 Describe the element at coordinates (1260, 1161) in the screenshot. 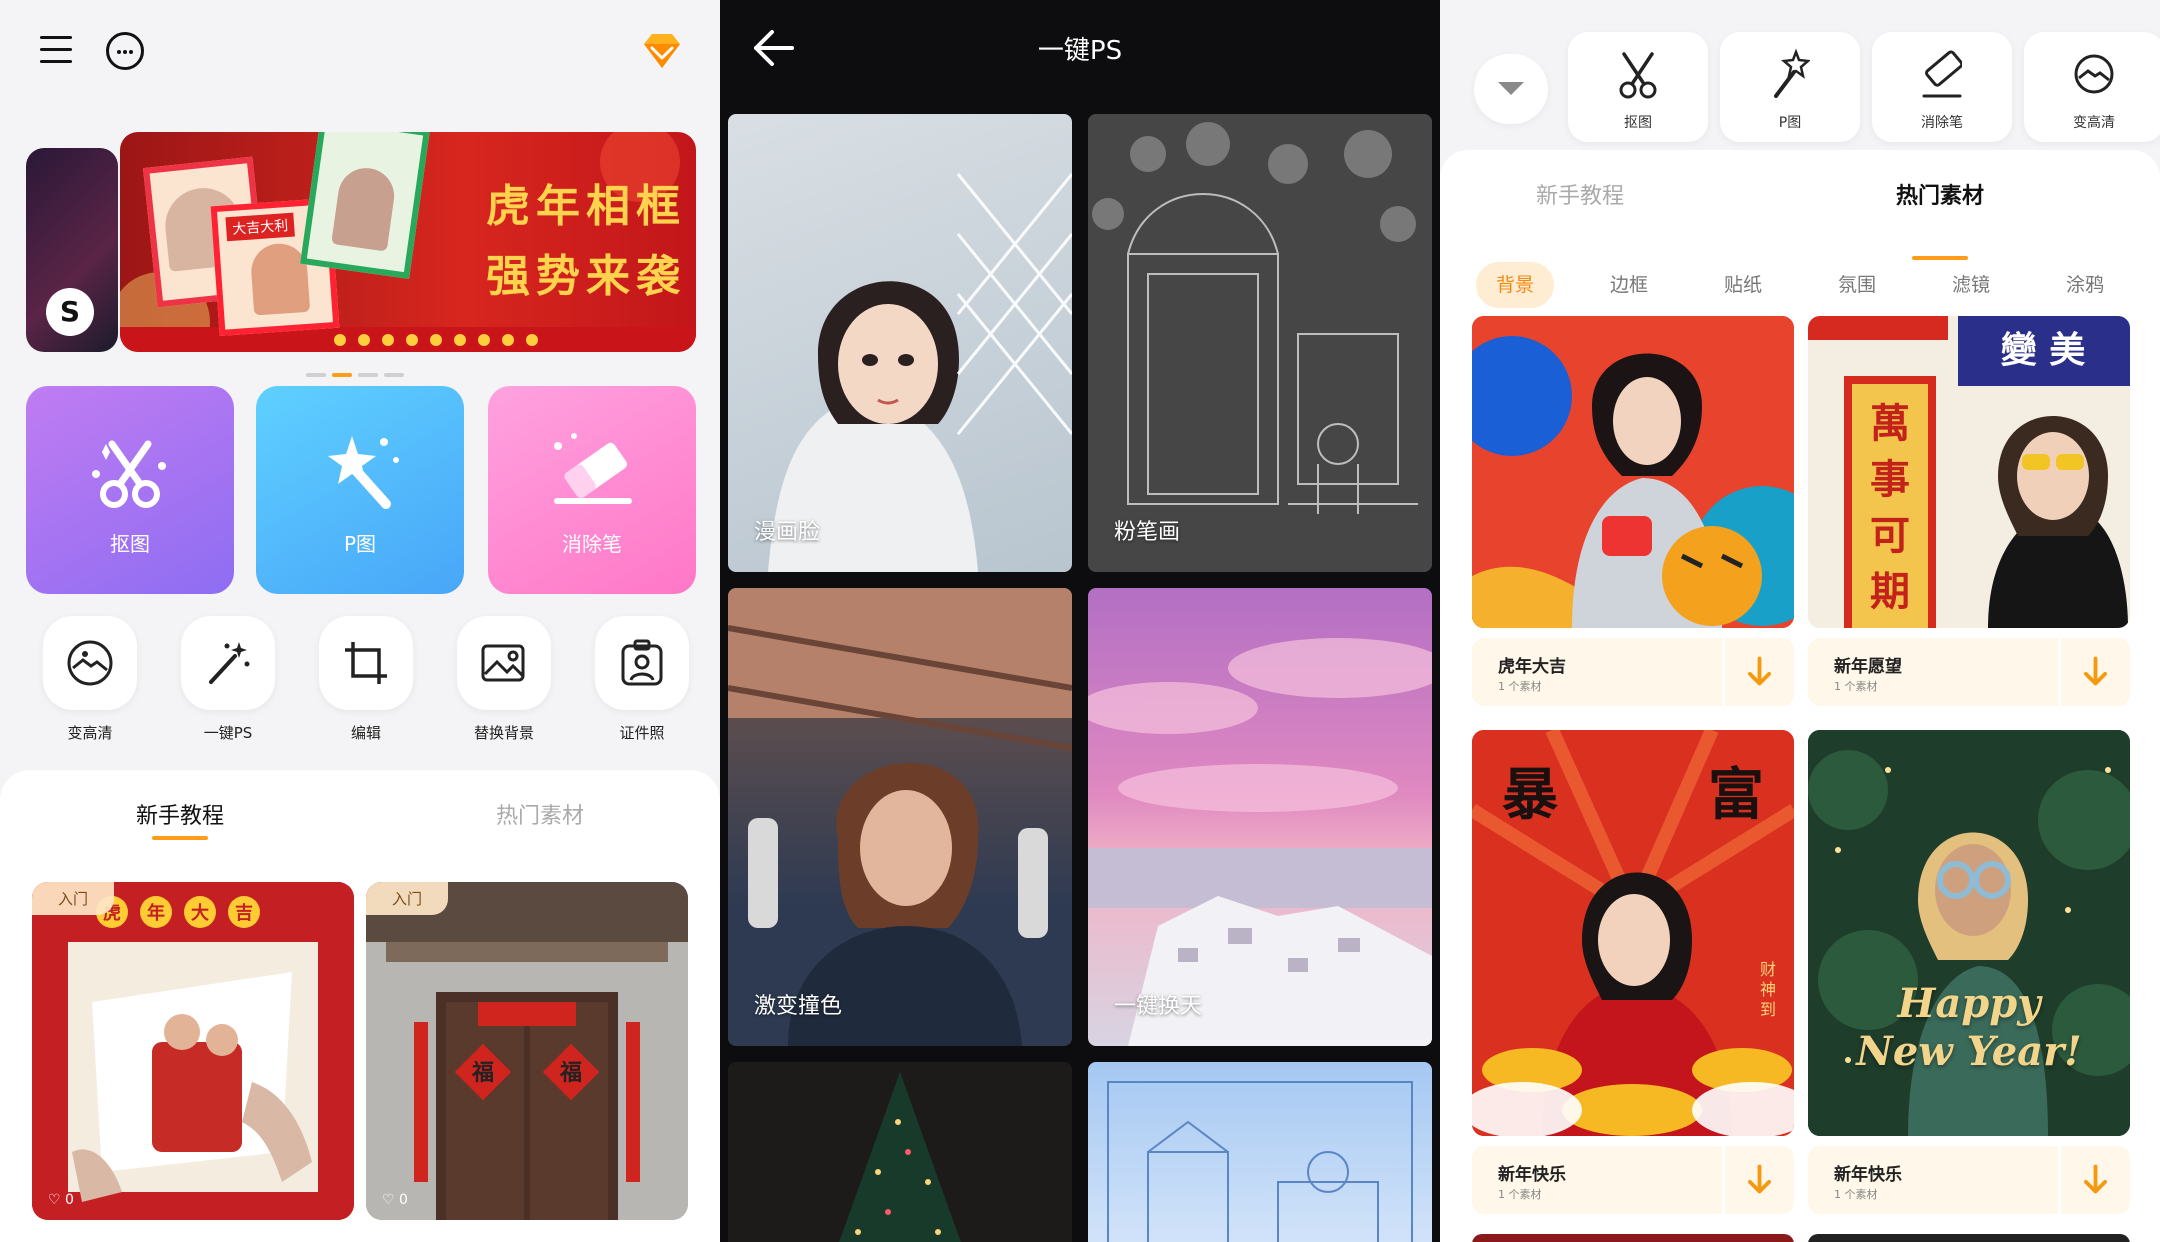

I see `sketch-building-preview-icon` at that location.